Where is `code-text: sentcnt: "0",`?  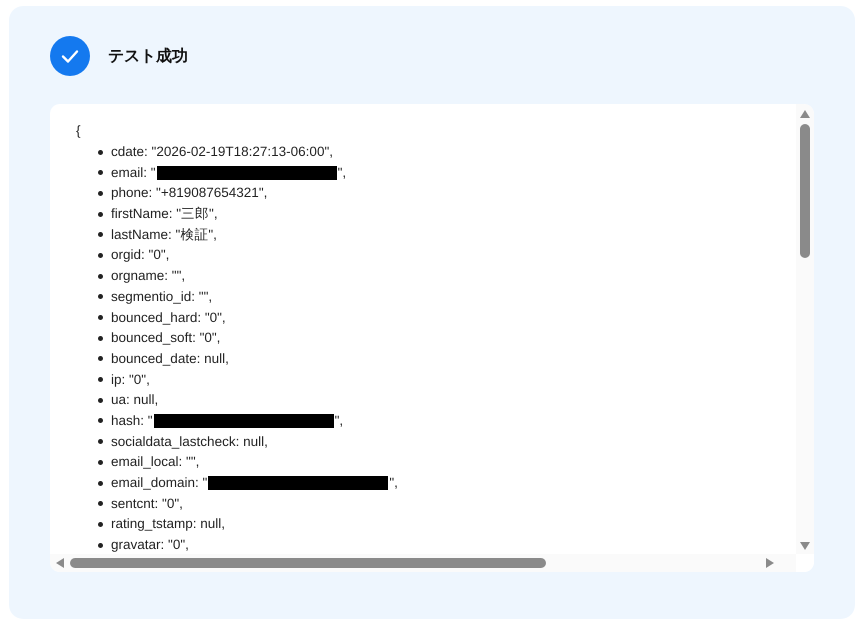
code-text: sentcnt: "0", is located at coordinates (147, 504).